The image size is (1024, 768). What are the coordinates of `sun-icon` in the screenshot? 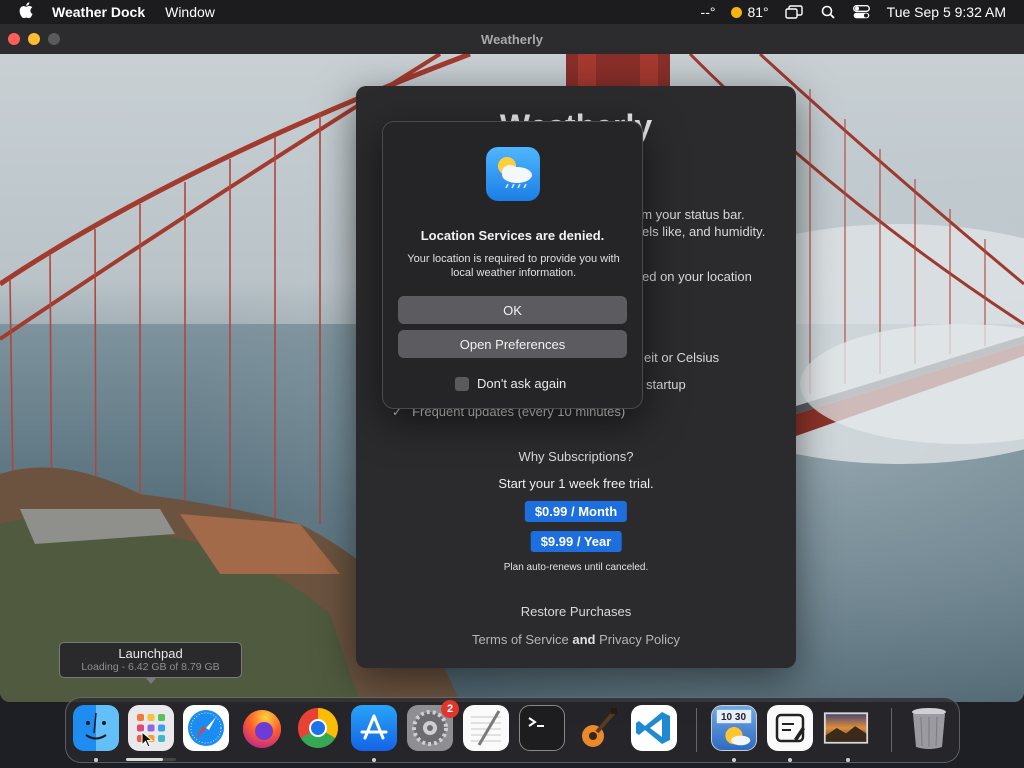 It's located at (737, 12).